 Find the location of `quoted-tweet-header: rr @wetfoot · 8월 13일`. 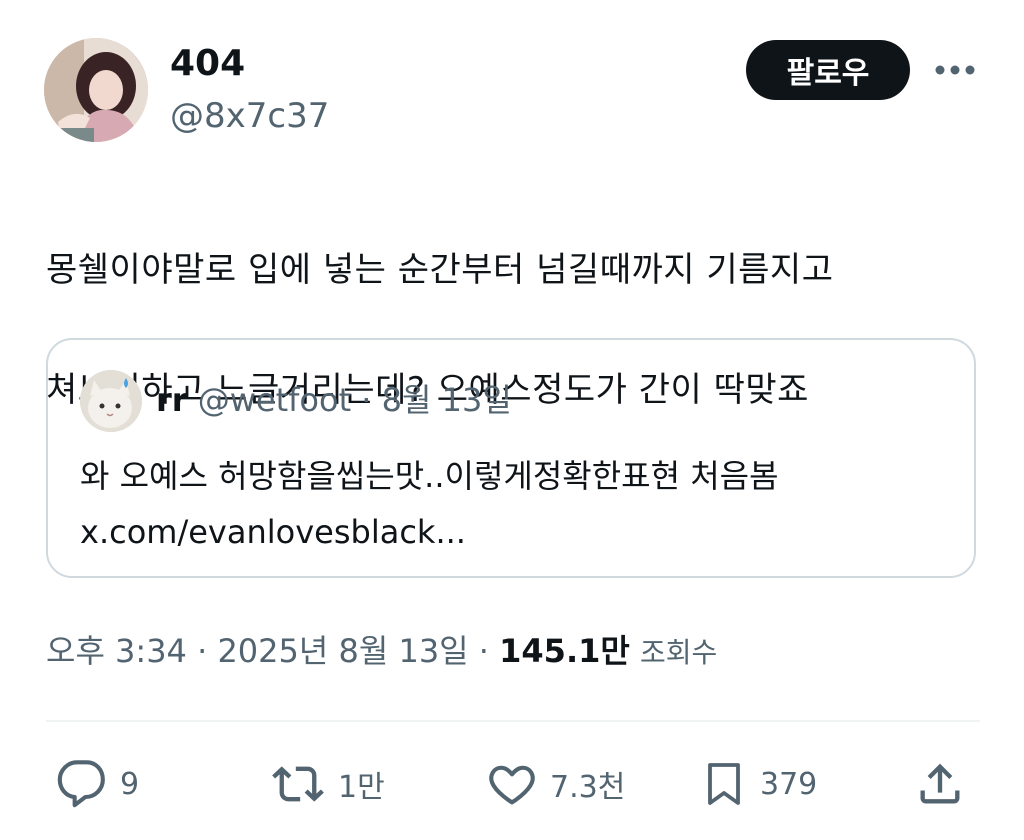

quoted-tweet-header: rr @wetfoot · 8월 13일 is located at coordinates (334, 400).